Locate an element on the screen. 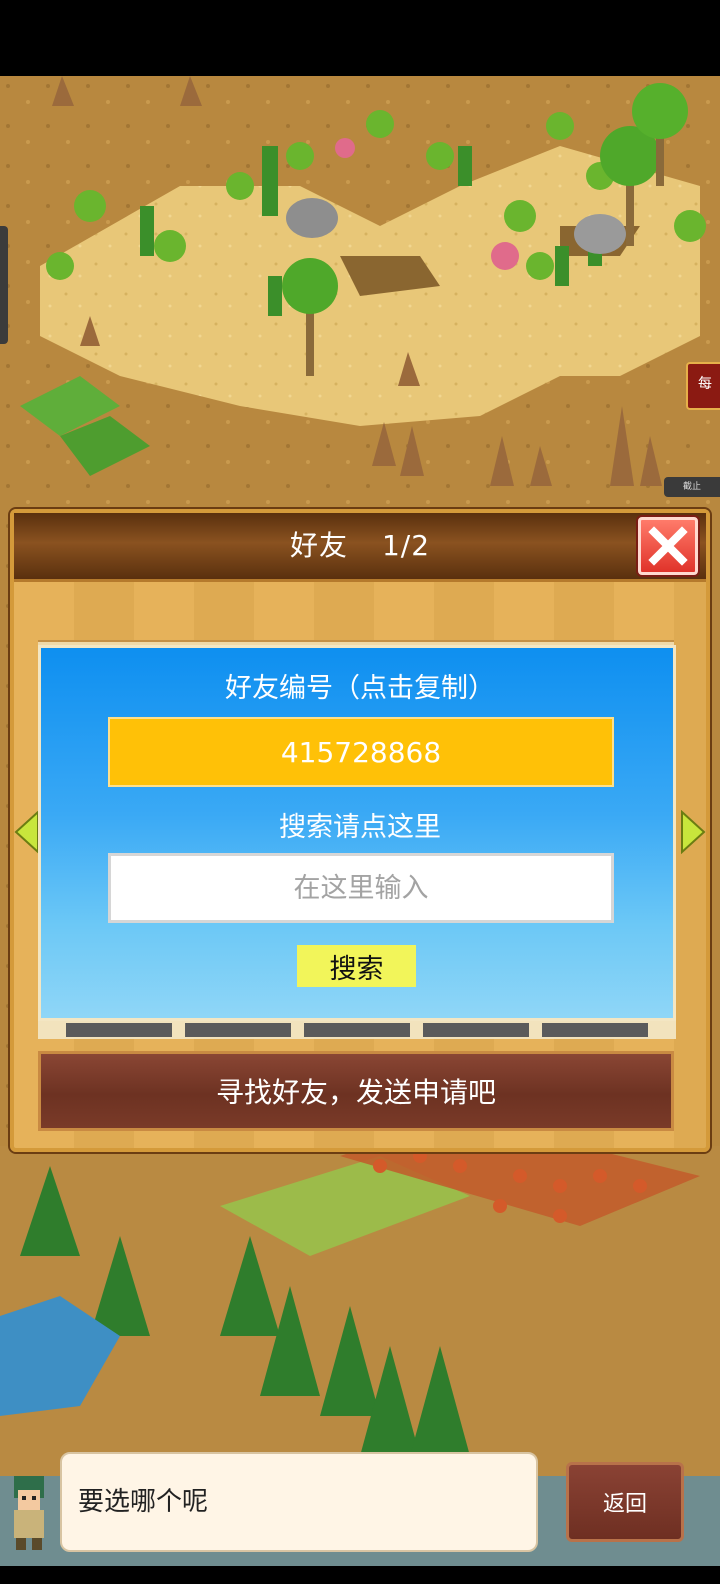 This screenshot has width=720, height=1584. friend-id-value: 415728868 is located at coordinates (361, 752).